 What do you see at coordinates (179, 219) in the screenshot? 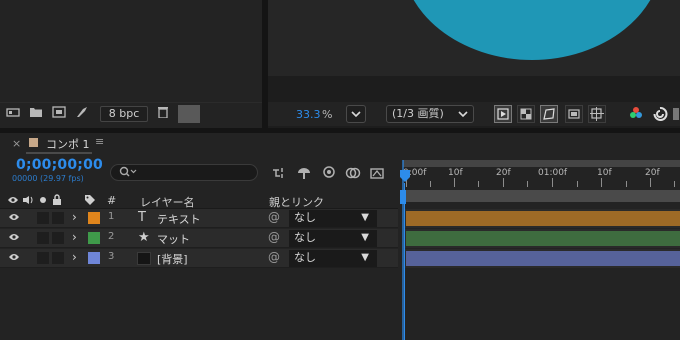
I see `layer-name: テキスト` at bounding box center [179, 219].